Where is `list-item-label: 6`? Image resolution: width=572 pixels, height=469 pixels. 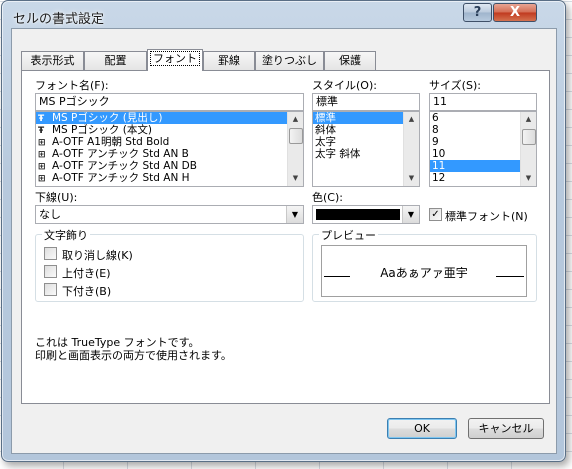 list-item-label: 6 is located at coordinates (435, 118).